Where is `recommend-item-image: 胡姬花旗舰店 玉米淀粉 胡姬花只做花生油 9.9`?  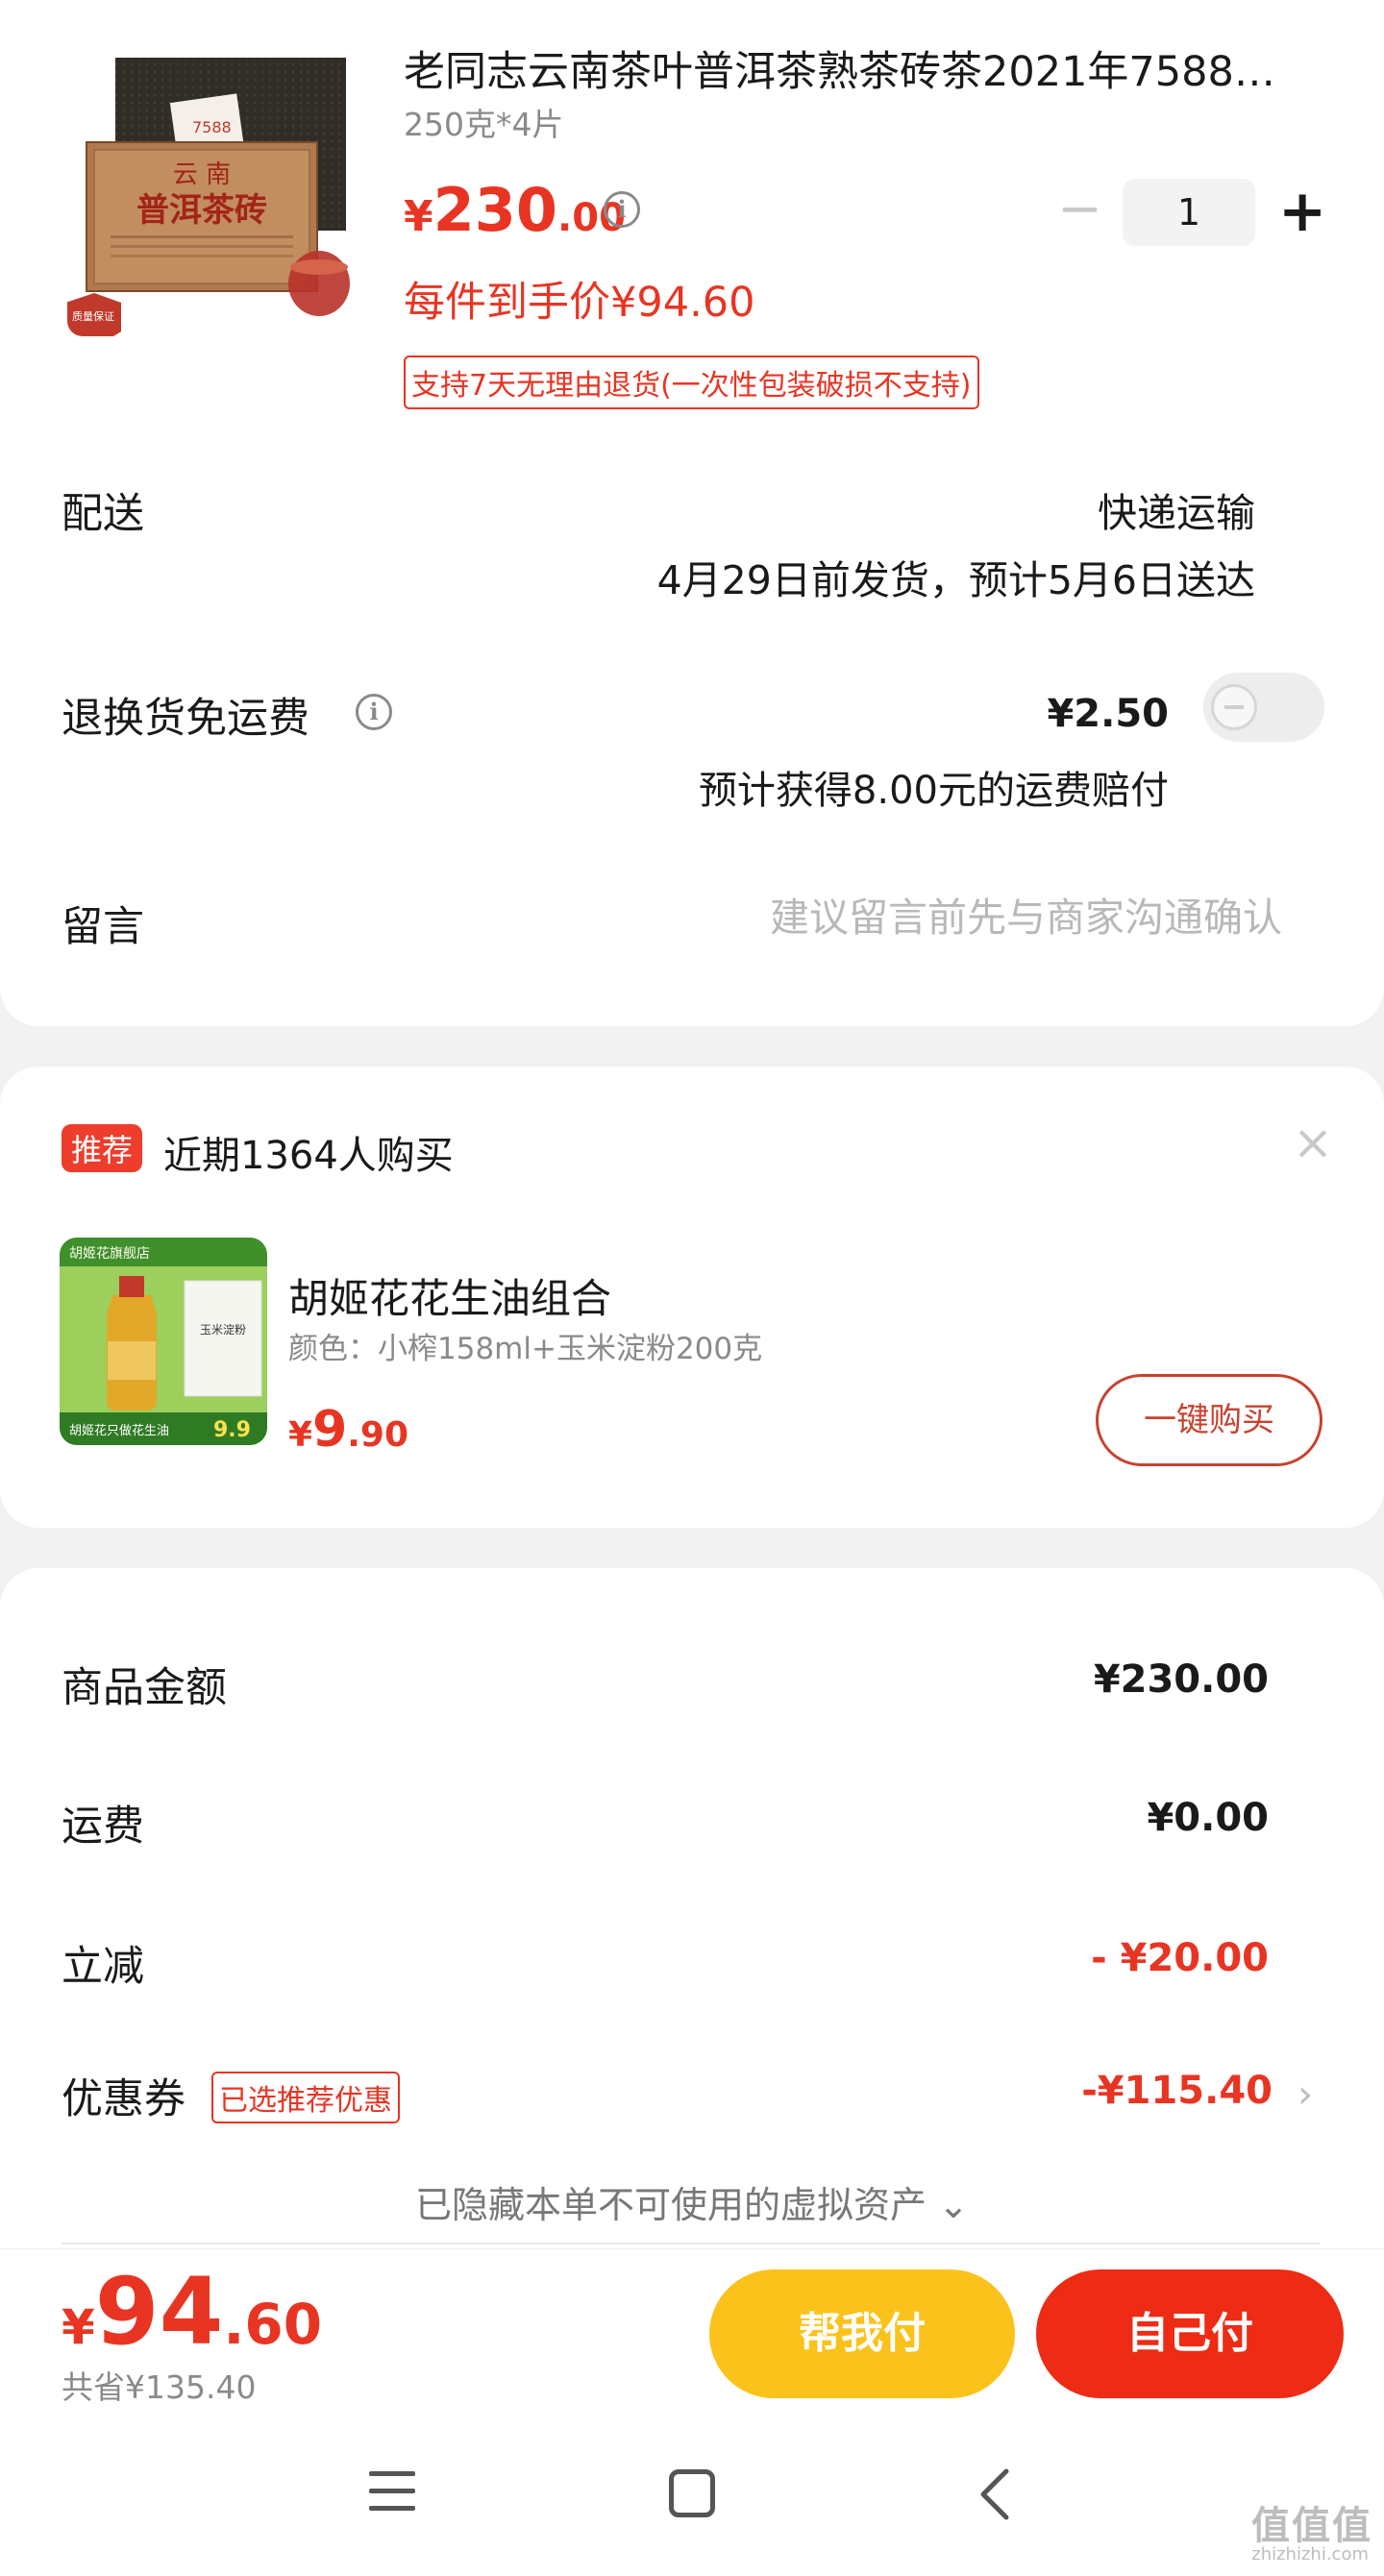
recommend-item-image: 胡姬花旗舰店 玉米淀粉 胡姬花只做花生油 9.9 is located at coordinates (163, 1341).